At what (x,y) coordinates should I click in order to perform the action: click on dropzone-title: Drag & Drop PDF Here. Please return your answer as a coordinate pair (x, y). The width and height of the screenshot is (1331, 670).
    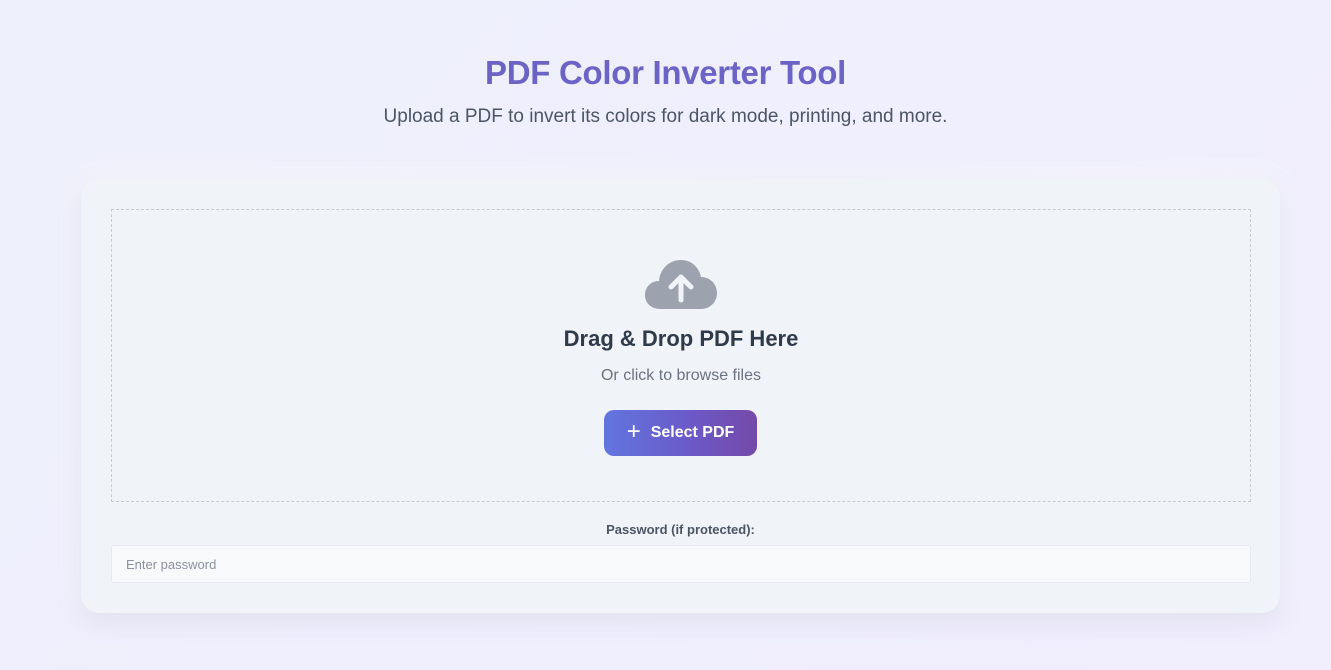
    Looking at the image, I should click on (681, 338).